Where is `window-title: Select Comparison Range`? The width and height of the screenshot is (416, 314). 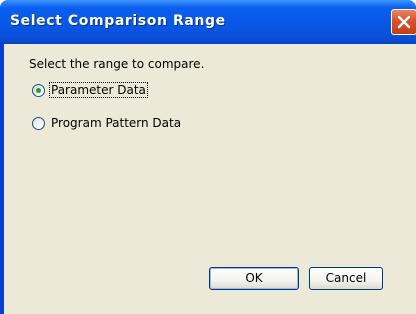 window-title: Select Comparison Range is located at coordinates (118, 21).